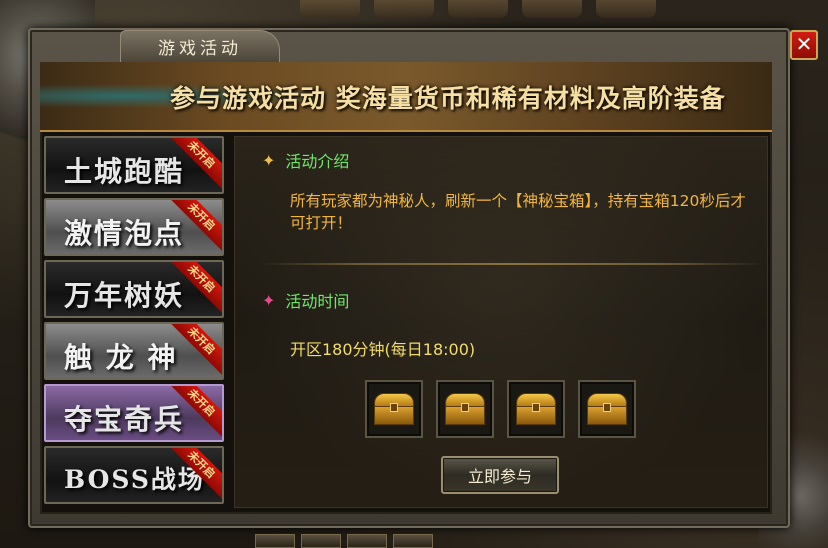 This screenshot has width=828, height=548. I want to click on intro-description: 所有玩家都为神秘人，刷新一个【神秘宝箱】，持有宝箱120秒后才可打开！, so click(518, 212).